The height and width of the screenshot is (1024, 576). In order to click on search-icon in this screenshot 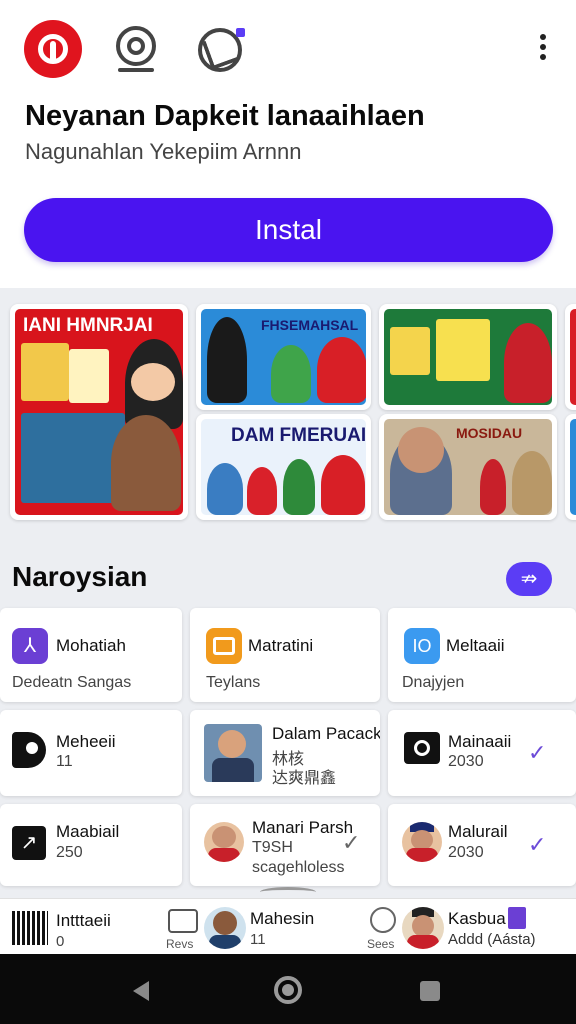, I will do `click(383, 920)`.